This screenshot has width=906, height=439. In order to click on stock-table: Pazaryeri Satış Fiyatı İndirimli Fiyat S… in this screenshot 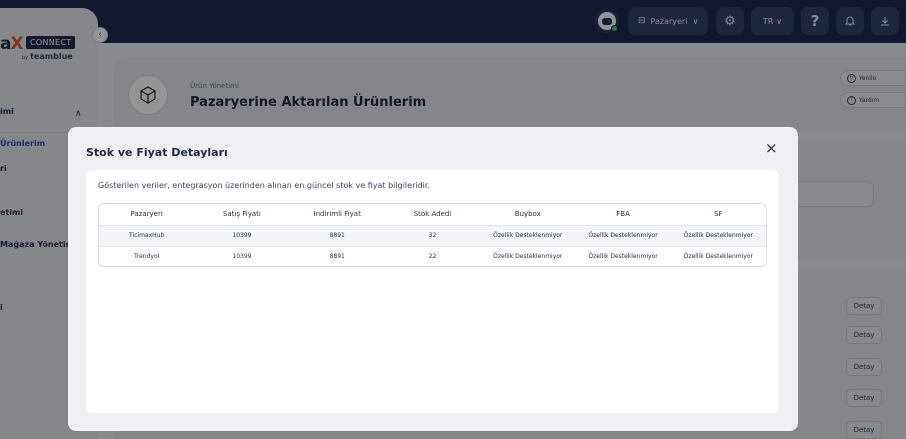, I will do `click(432, 235)`.